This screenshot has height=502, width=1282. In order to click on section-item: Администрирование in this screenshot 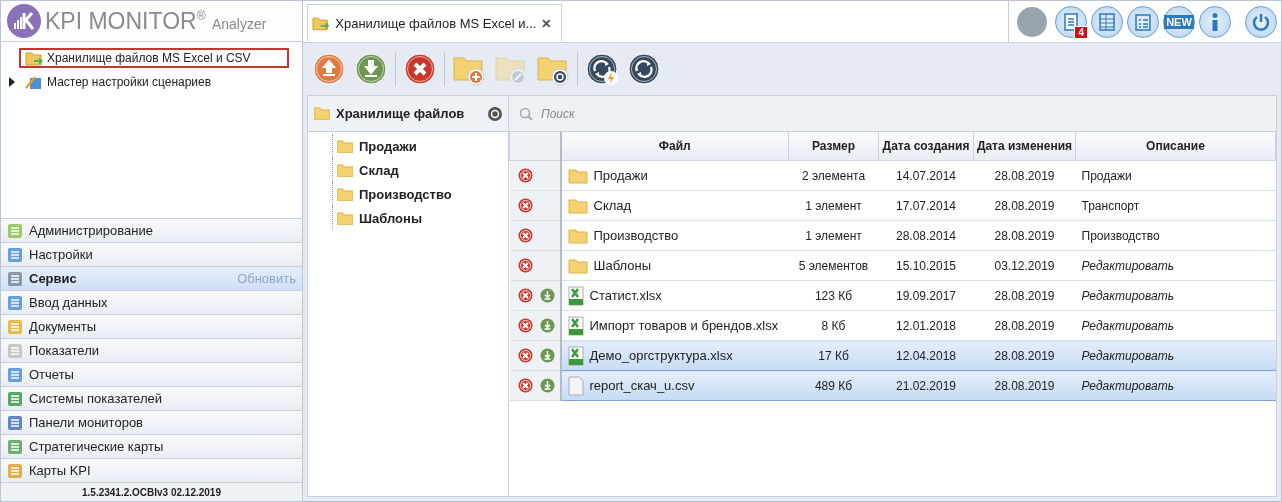, I will do `click(151, 230)`.